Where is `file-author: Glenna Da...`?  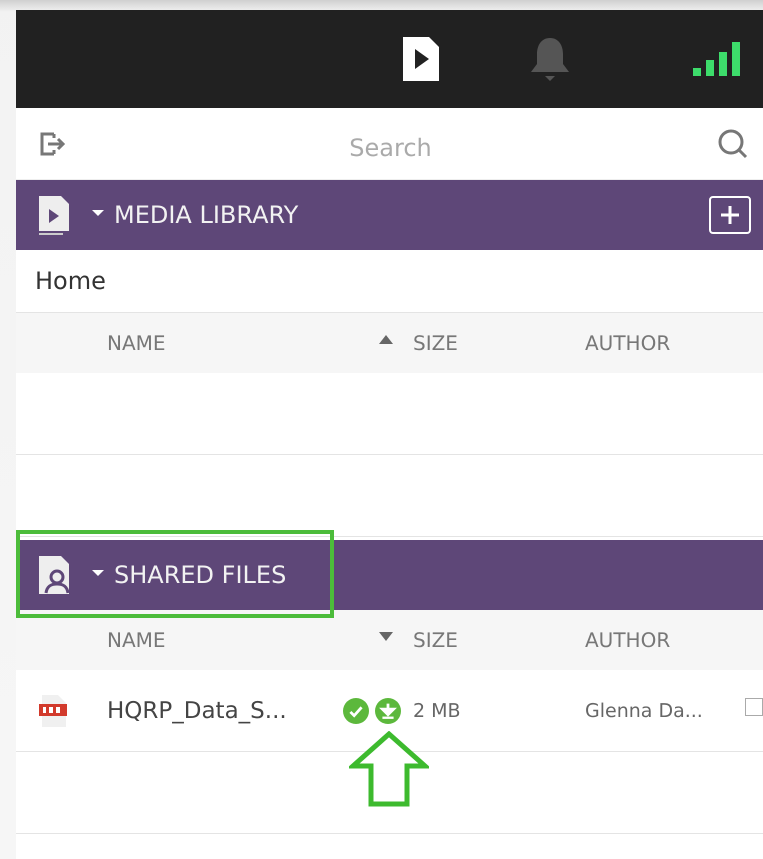 file-author: Glenna Da... is located at coordinates (644, 711).